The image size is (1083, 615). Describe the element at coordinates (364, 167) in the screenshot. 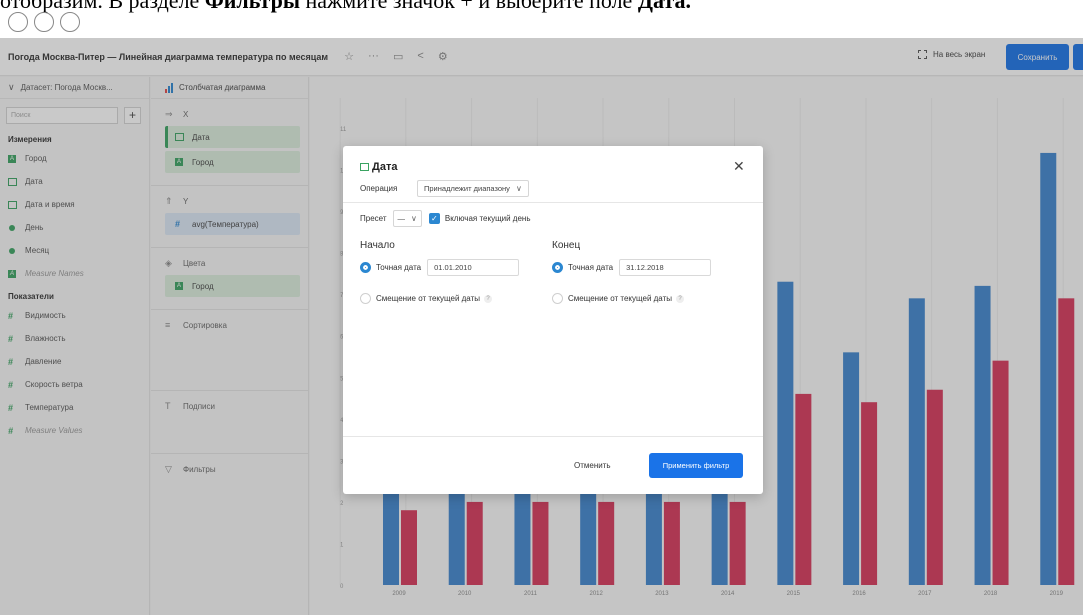

I see `calendar-icon` at that location.